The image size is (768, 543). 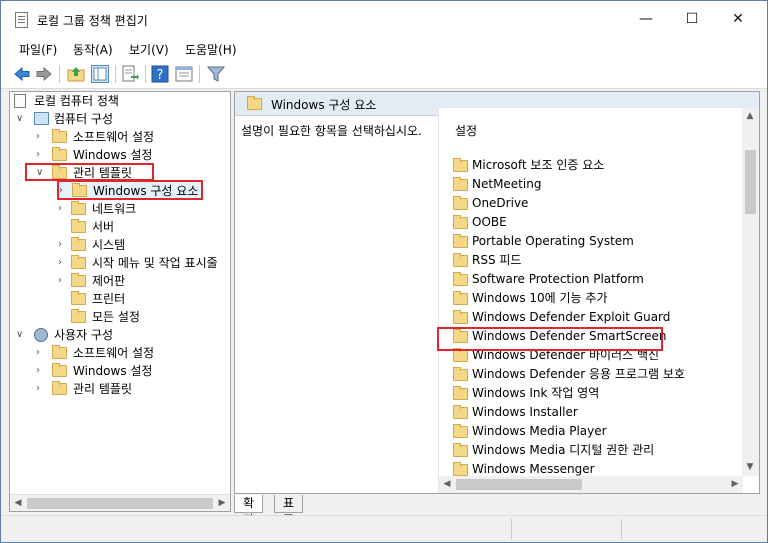 What do you see at coordinates (750, 292) in the screenshot?
I see `list-vertical-scrollbar: ▲ ▼` at bounding box center [750, 292].